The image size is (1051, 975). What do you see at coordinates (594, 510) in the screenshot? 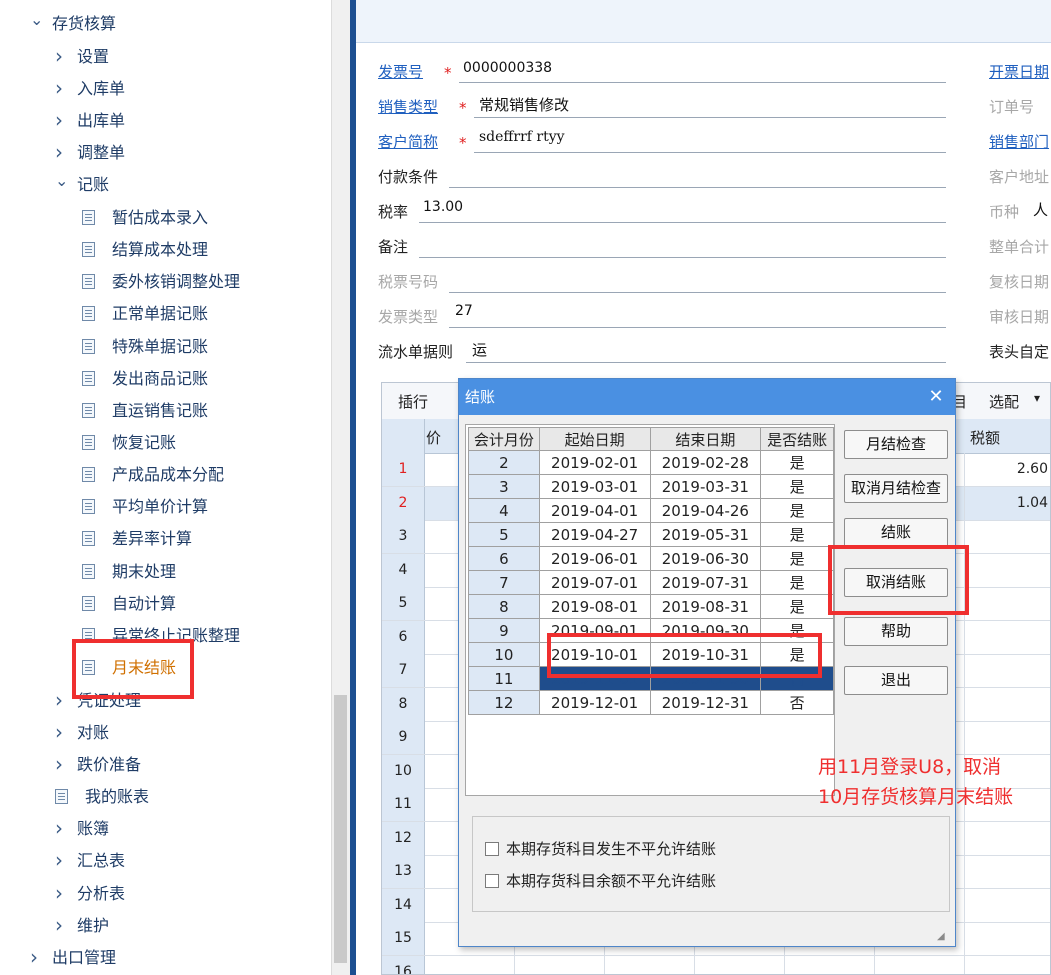
I see `start-date-cell: 2019-04-01` at bounding box center [594, 510].